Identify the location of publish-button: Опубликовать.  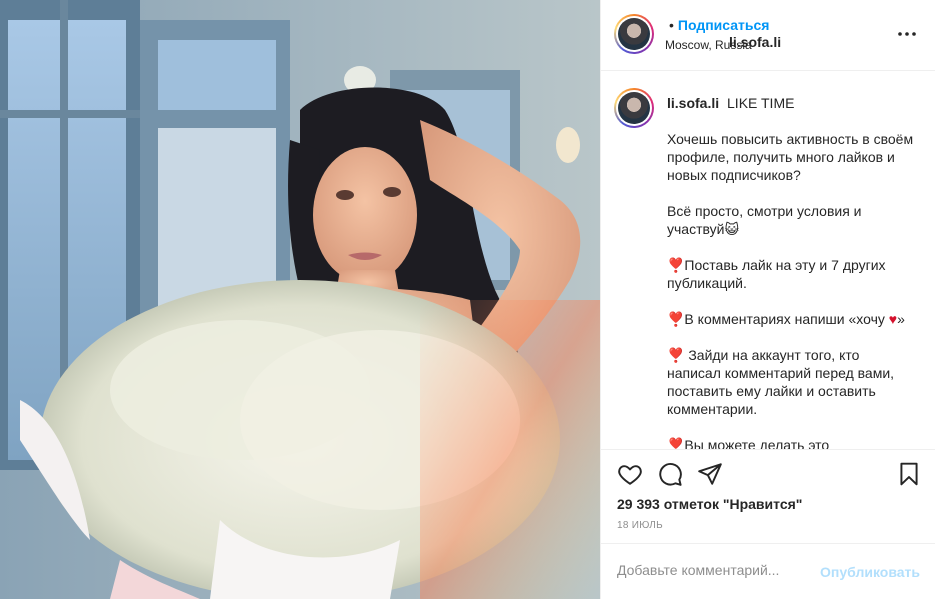
(870, 572).